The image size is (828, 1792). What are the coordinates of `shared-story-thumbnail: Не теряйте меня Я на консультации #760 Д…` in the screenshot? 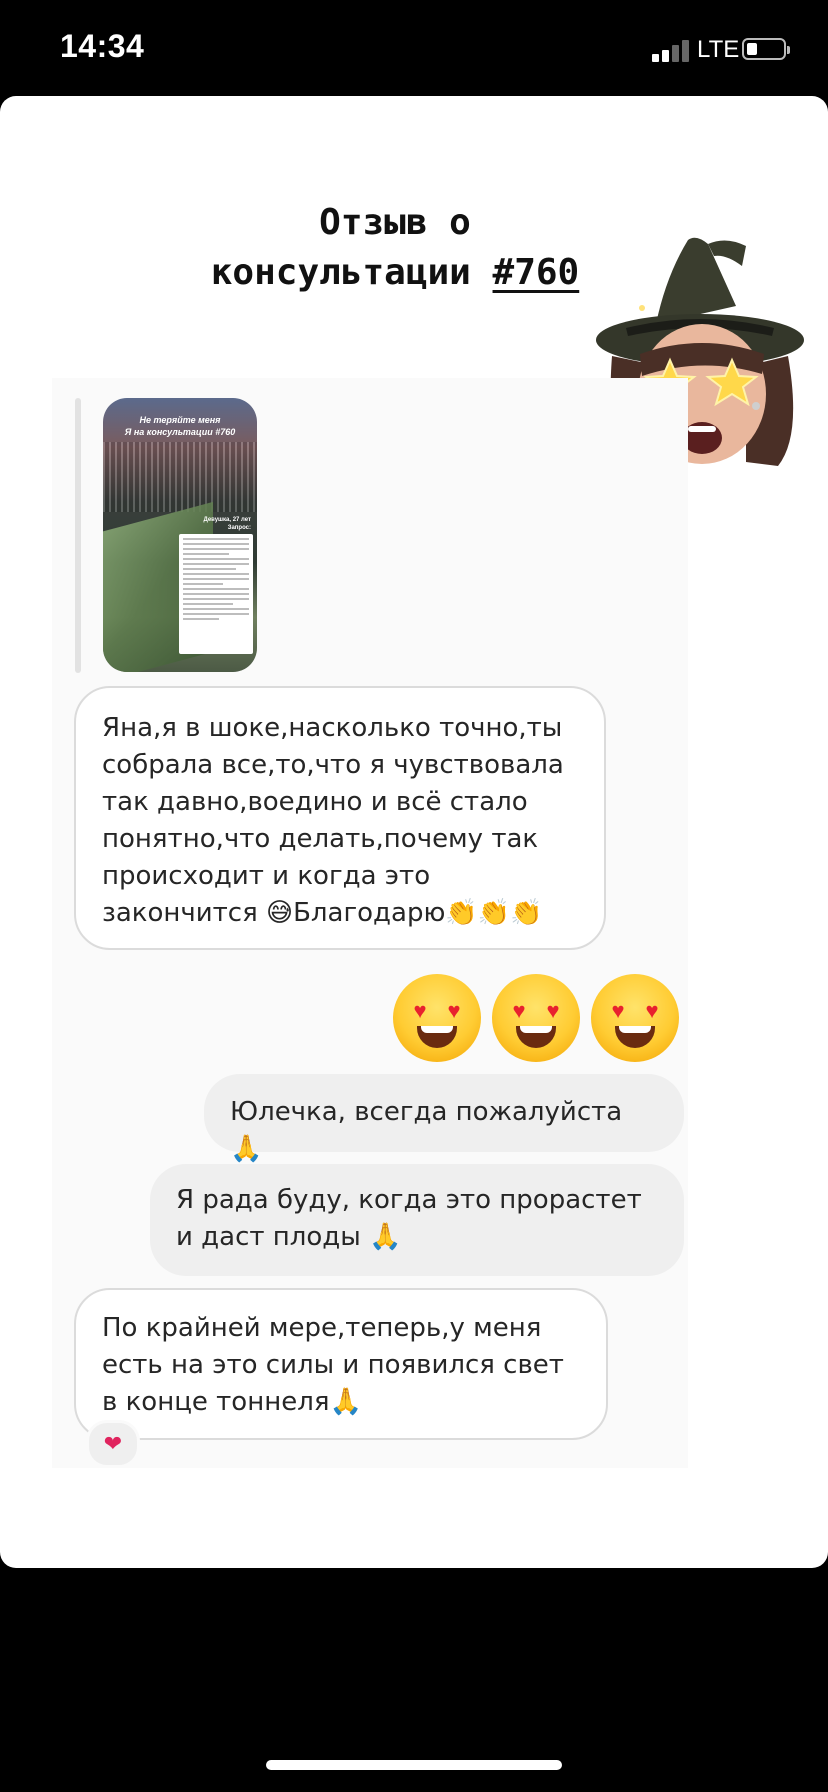 It's located at (180, 535).